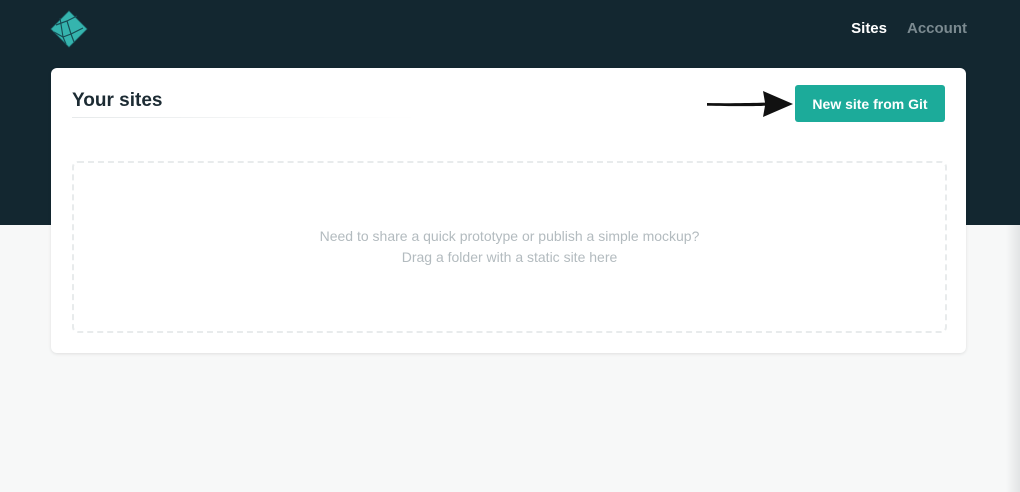  What do you see at coordinates (1013, 358) in the screenshot?
I see `scroll-shade` at bounding box center [1013, 358].